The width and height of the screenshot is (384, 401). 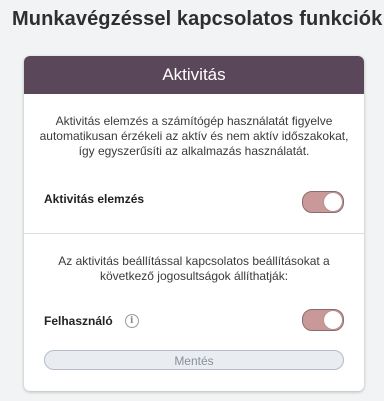 I want to click on activity-analysis-label-text: Aktivitás elemzés, so click(x=94, y=199).